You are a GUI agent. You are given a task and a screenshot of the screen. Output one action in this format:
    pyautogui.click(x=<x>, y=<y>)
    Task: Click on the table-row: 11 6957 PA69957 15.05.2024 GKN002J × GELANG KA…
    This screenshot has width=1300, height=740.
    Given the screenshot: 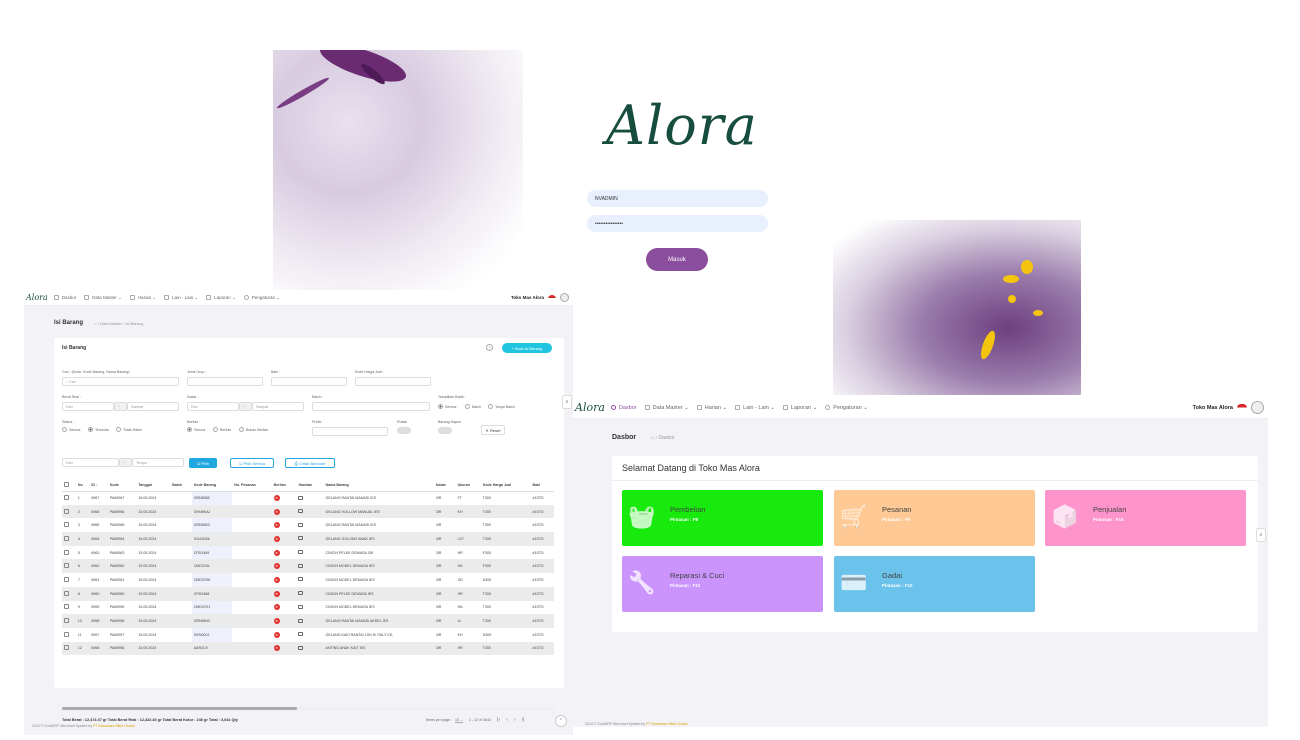 What is the action you would take?
    pyautogui.click(x=308, y=634)
    